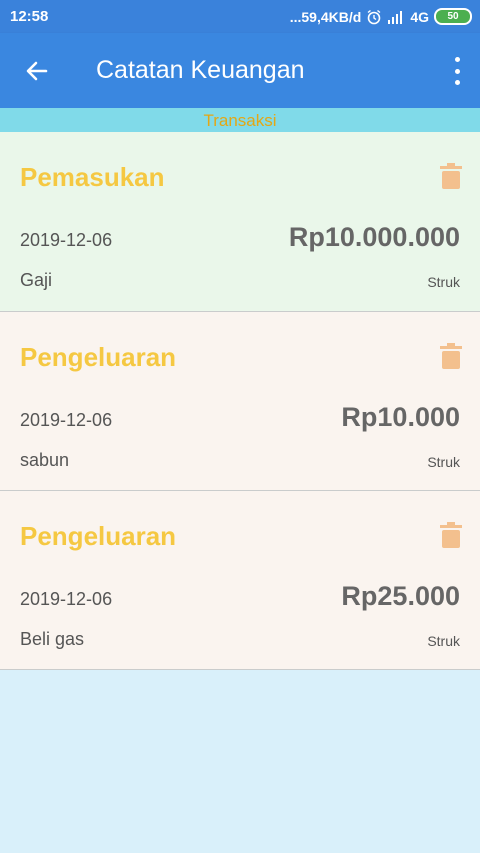  What do you see at coordinates (400, 417) in the screenshot?
I see `transaction-amount: Rp10.000` at bounding box center [400, 417].